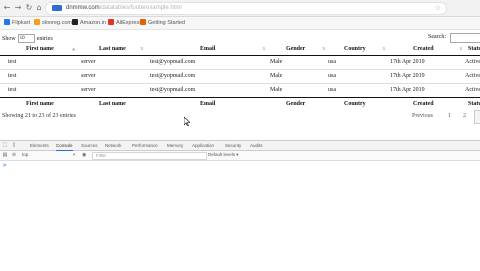  I want to click on header-status: Status, so click(474, 49).